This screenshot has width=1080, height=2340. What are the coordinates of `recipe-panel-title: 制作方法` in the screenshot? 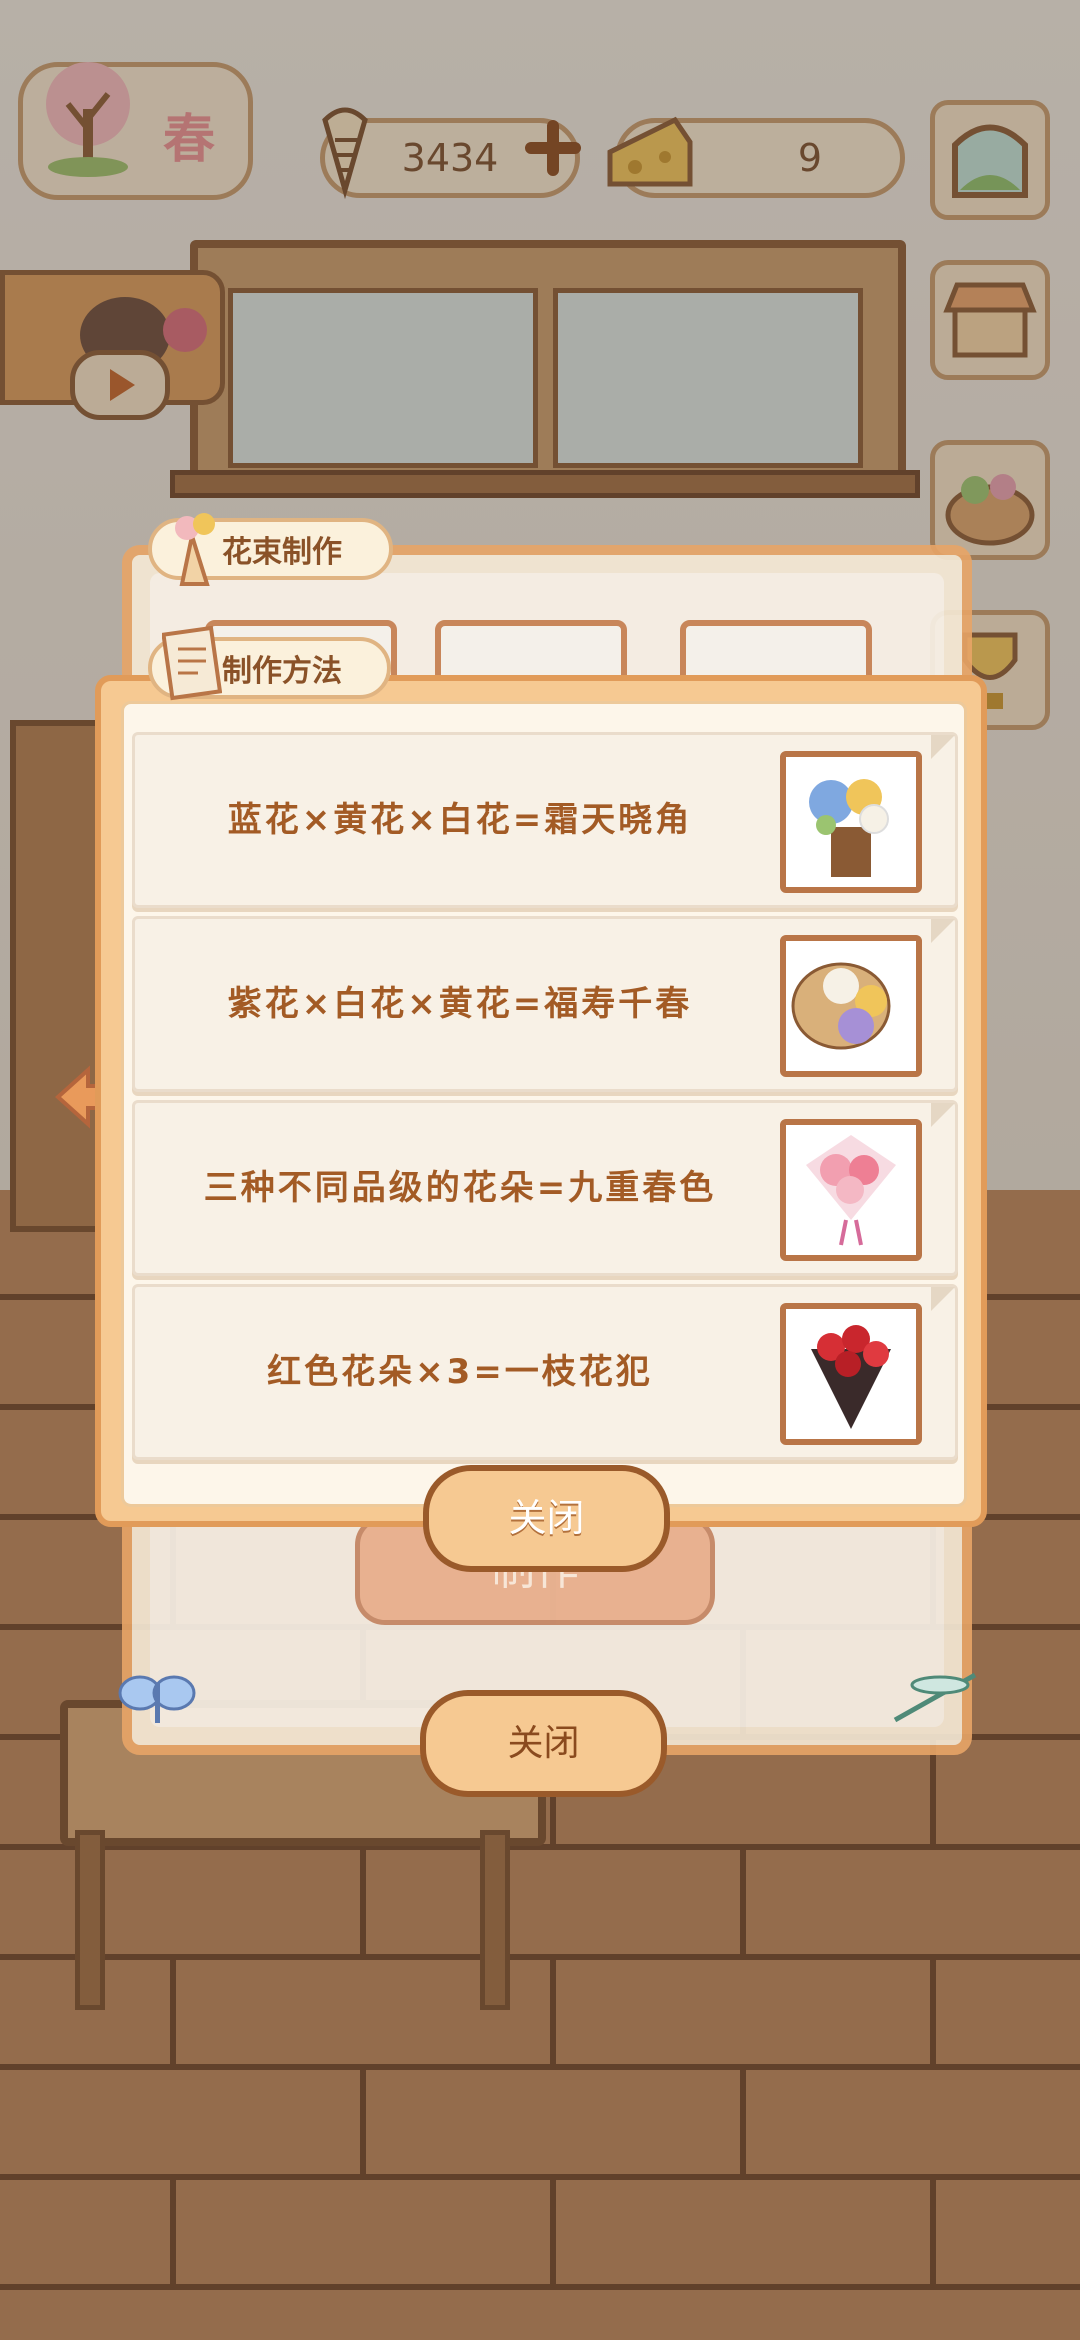 It's located at (269, 663).